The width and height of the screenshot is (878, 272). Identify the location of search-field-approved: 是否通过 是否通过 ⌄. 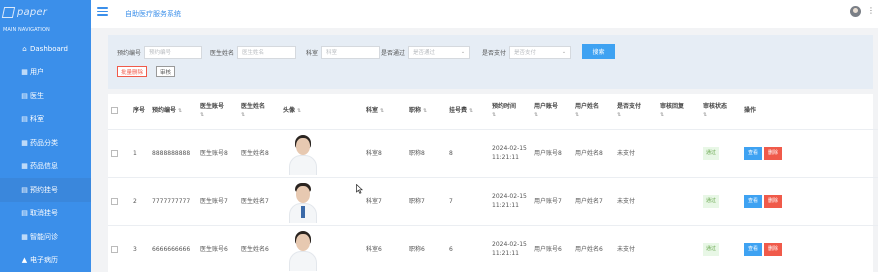
(426, 52).